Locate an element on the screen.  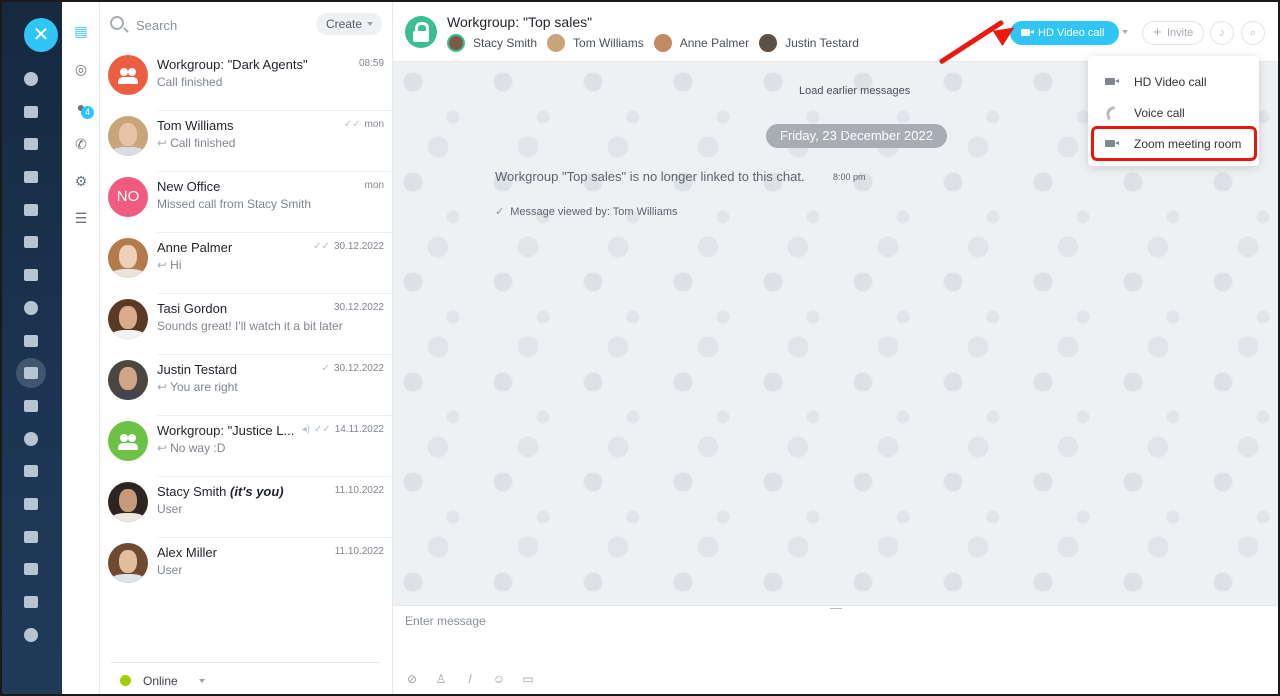
item-time: 08:59 is located at coordinates (371, 63).